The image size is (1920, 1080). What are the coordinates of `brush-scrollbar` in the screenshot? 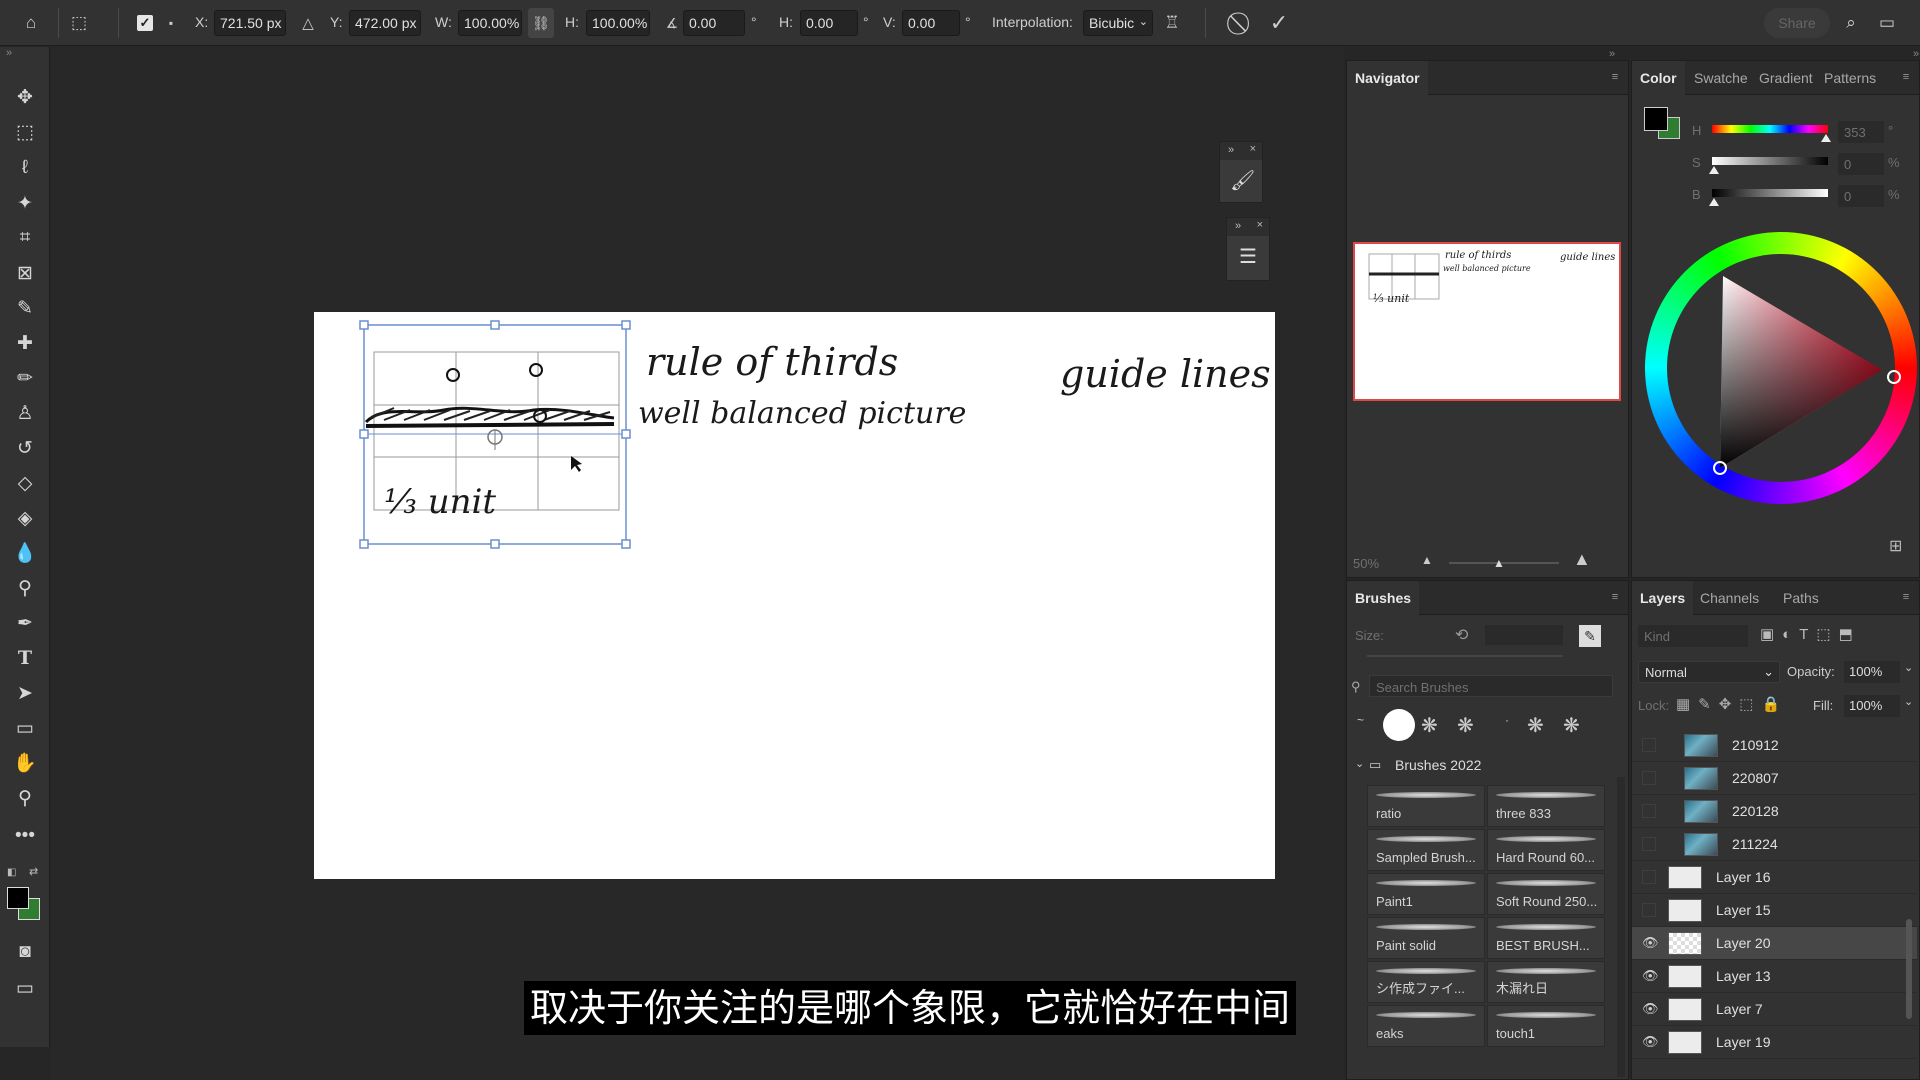 It's located at (1621, 927).